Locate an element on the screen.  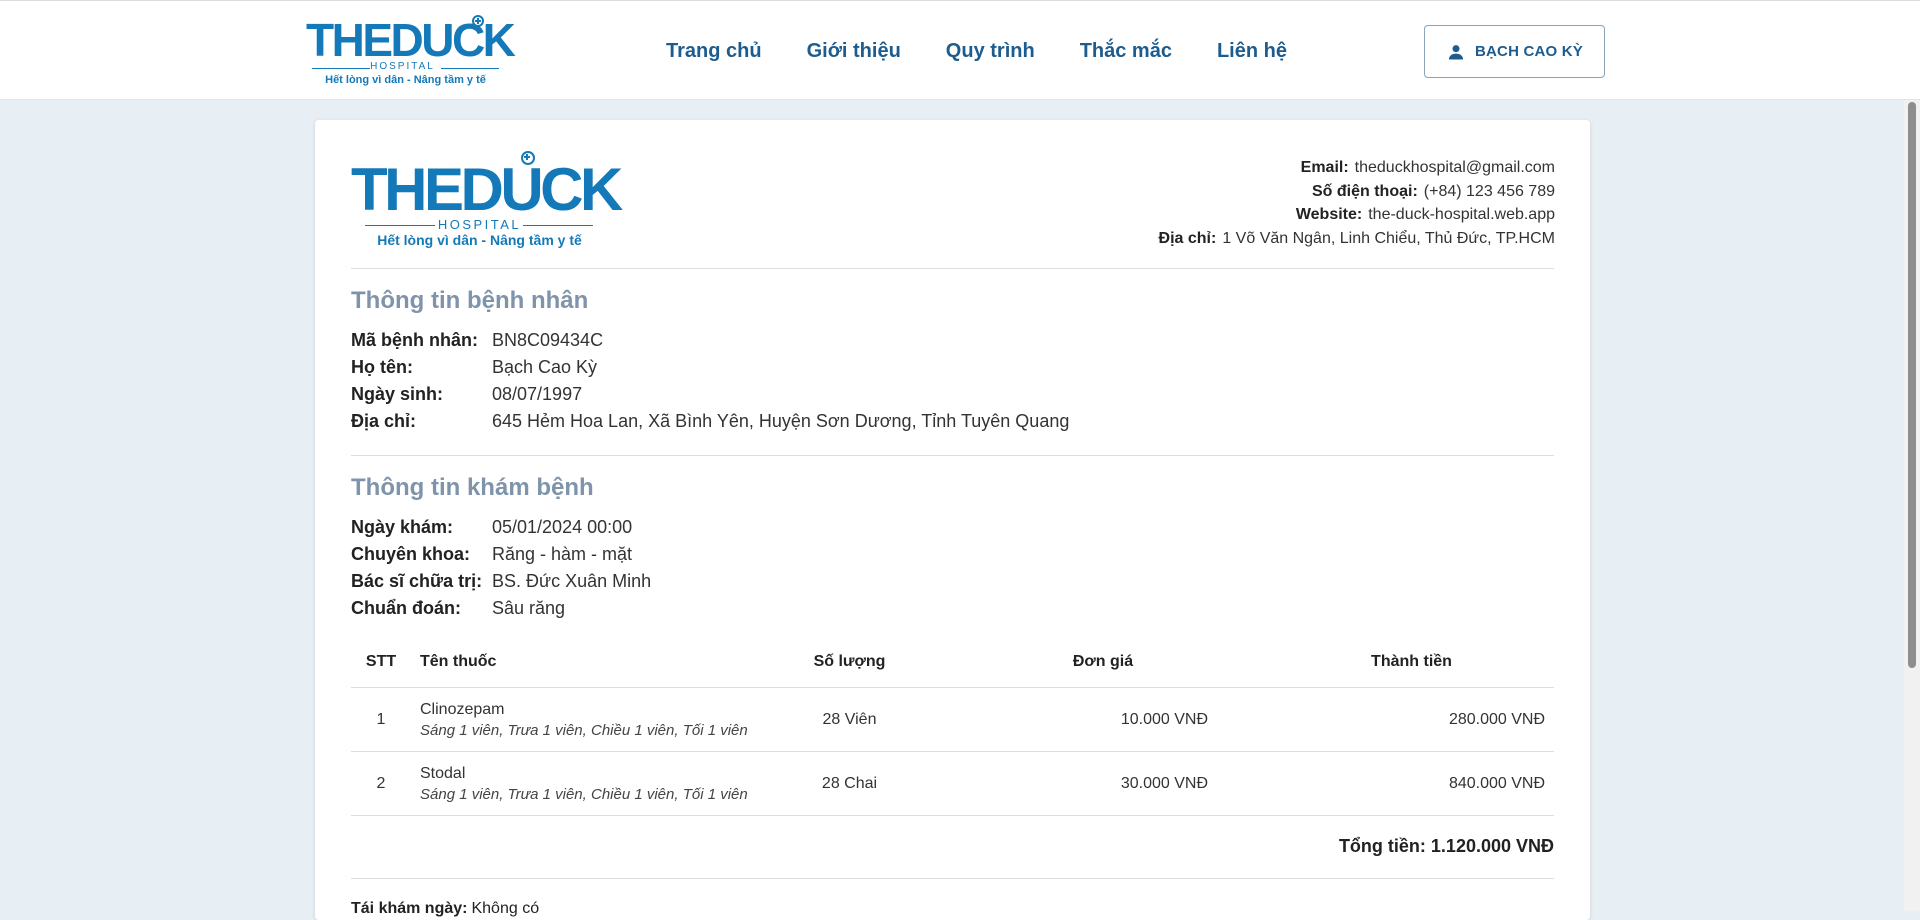
follow-up-date: Tái khám ngày: Không có is located at coordinates (445, 909).